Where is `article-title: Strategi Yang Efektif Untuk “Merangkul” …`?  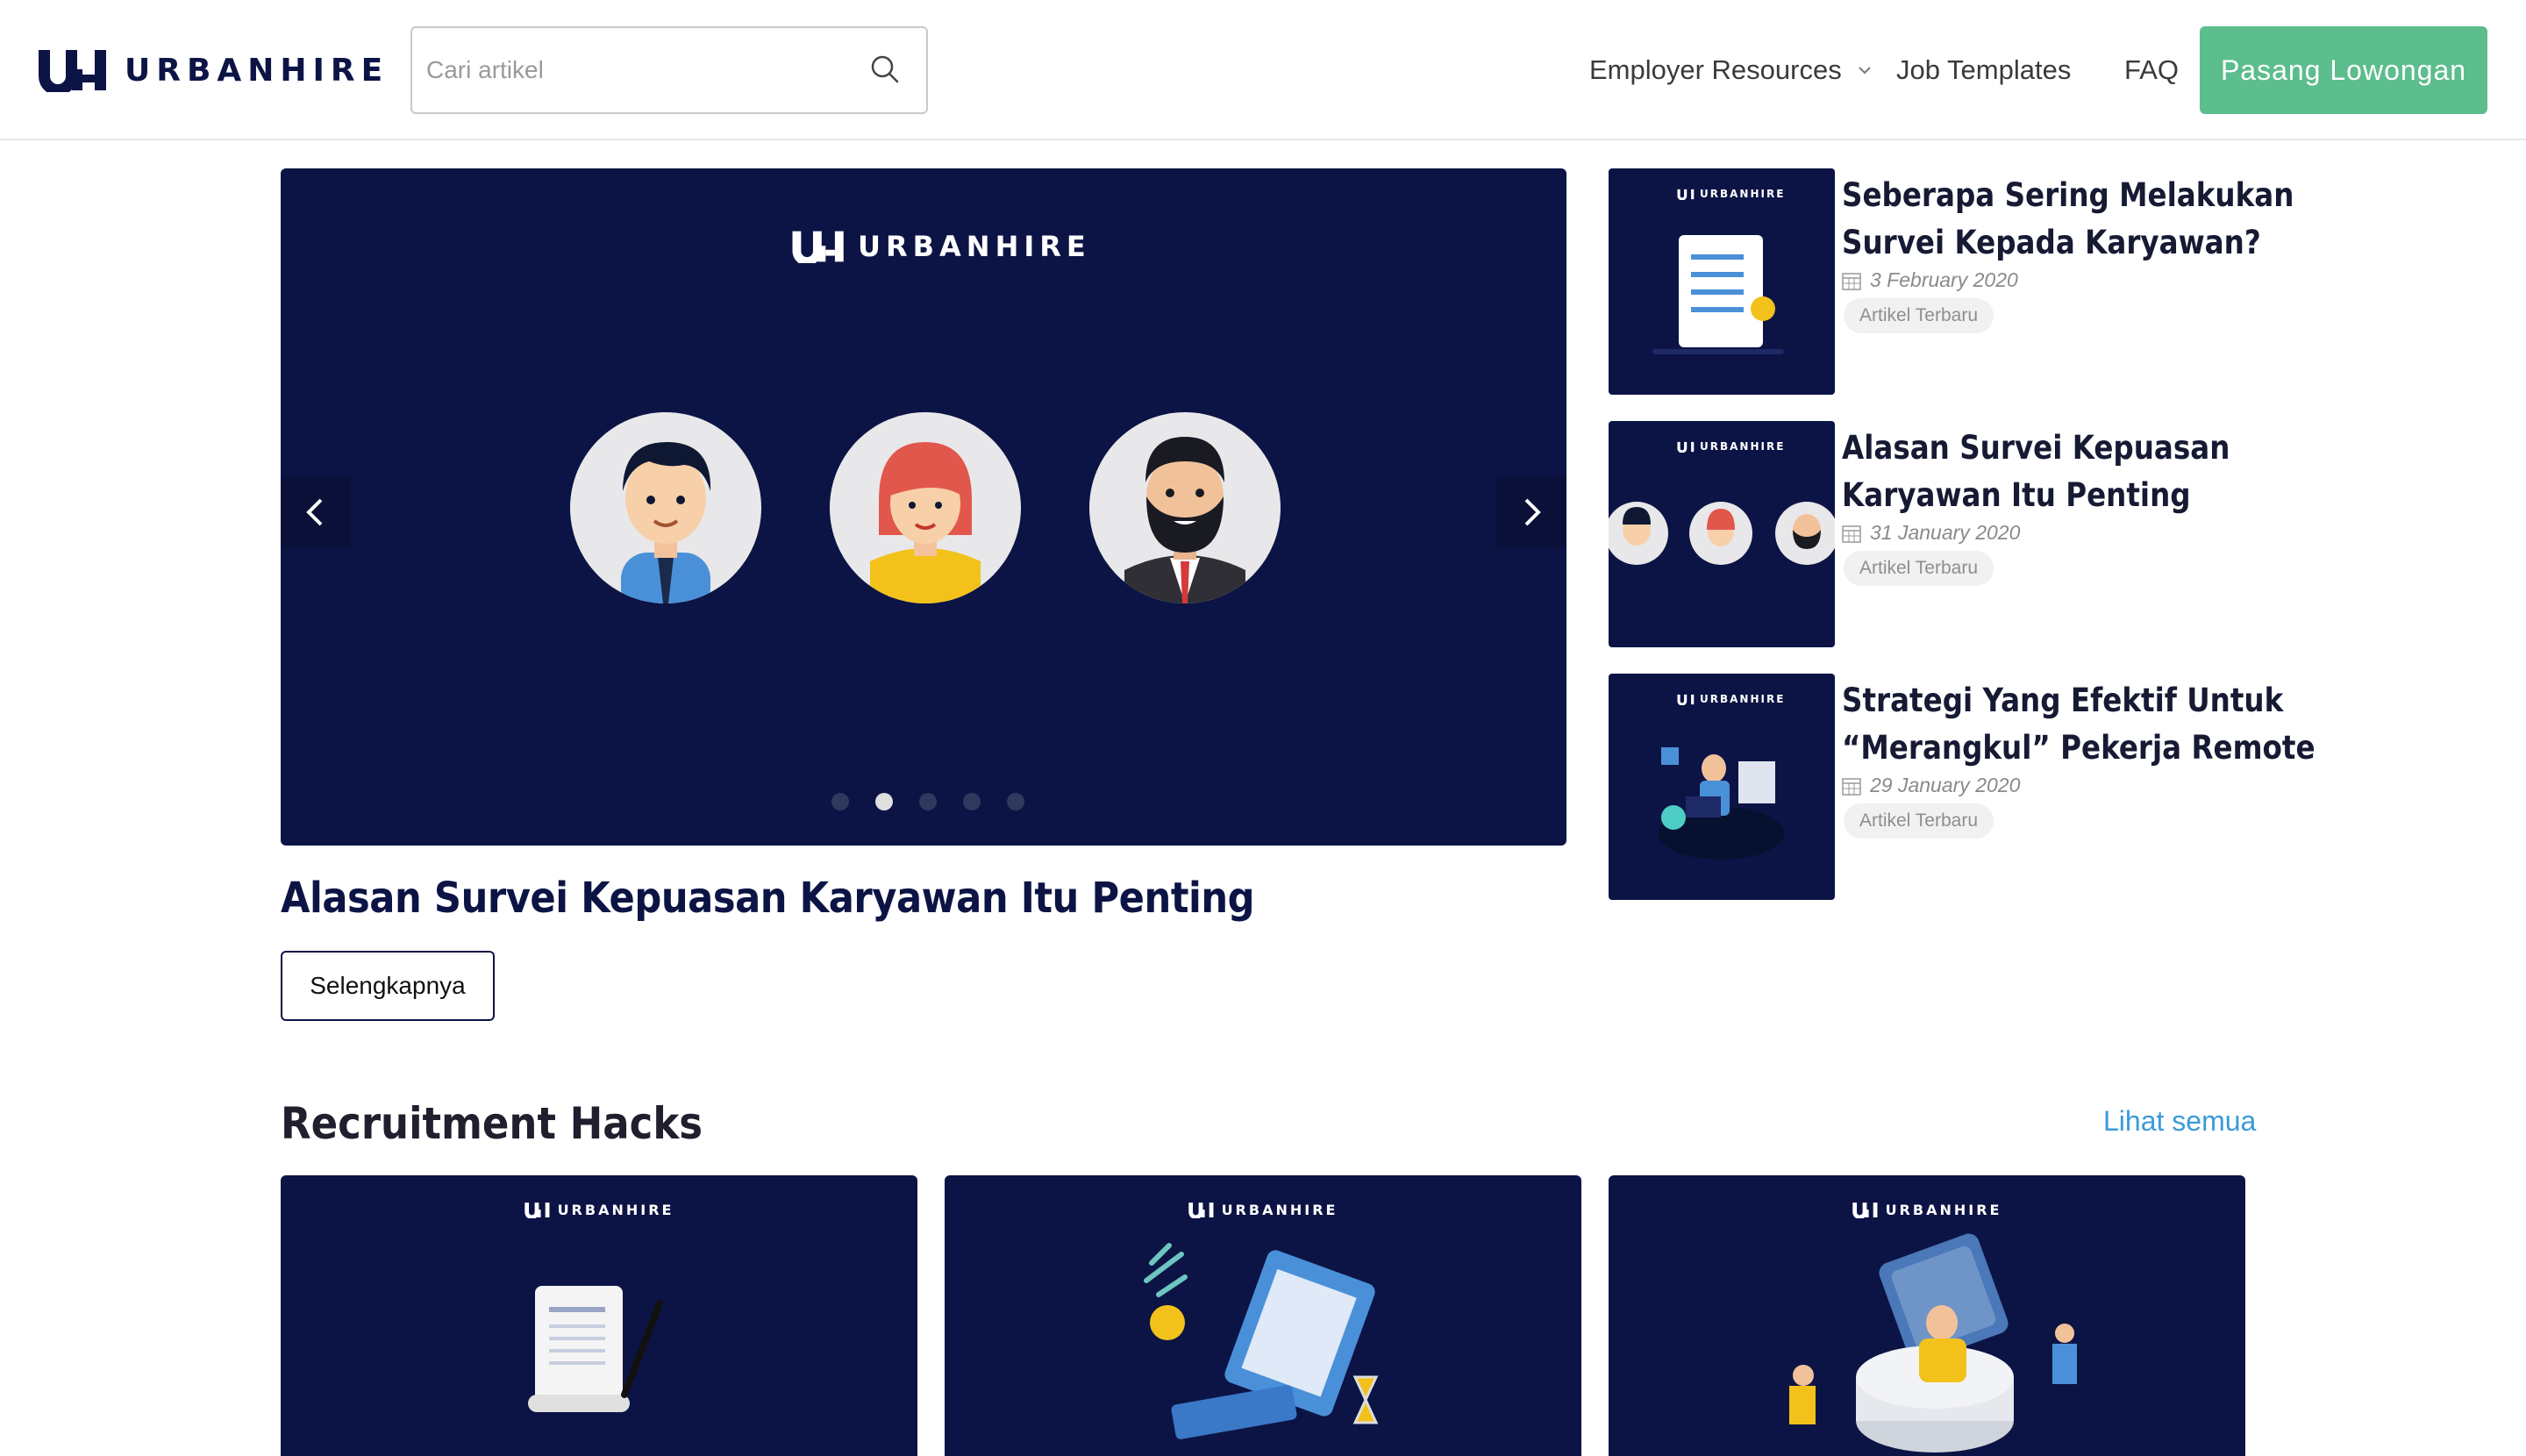 article-title: Strategi Yang Efektif Untuk “Merangkul” … is located at coordinates (2079, 724).